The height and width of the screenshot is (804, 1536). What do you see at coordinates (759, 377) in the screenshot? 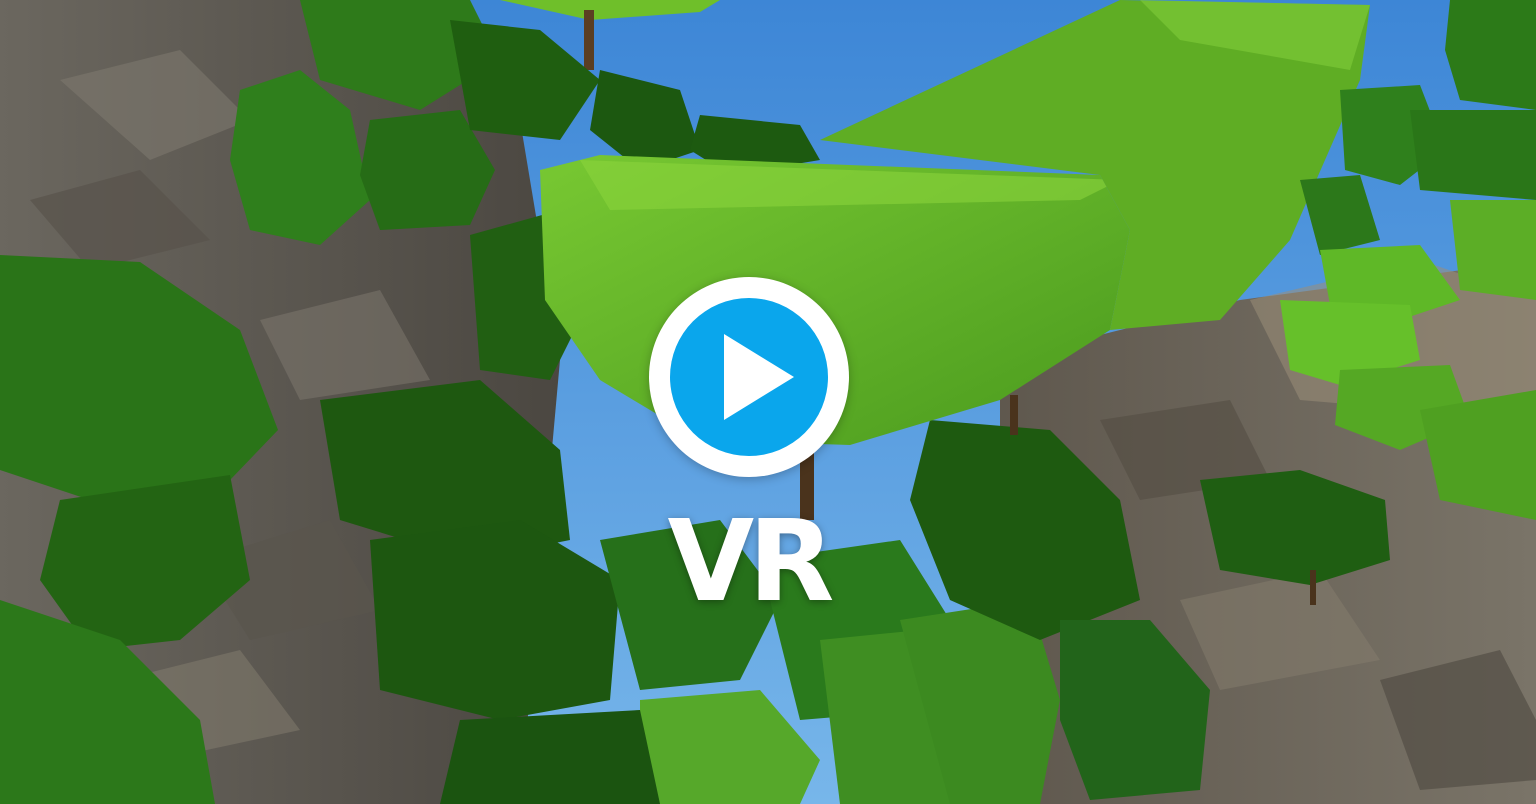
I see `play-icon` at bounding box center [759, 377].